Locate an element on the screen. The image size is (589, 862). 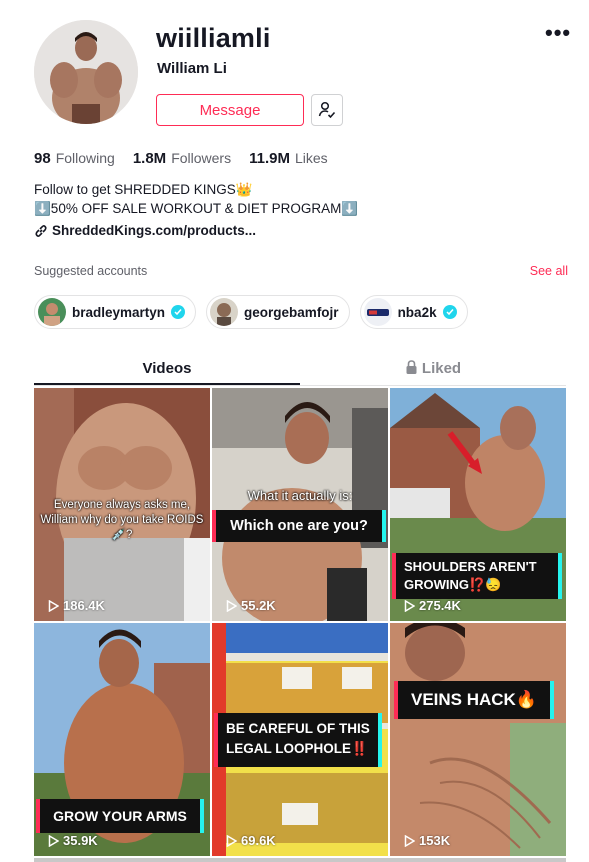
view-count: 35.9K is located at coordinates (73, 840).